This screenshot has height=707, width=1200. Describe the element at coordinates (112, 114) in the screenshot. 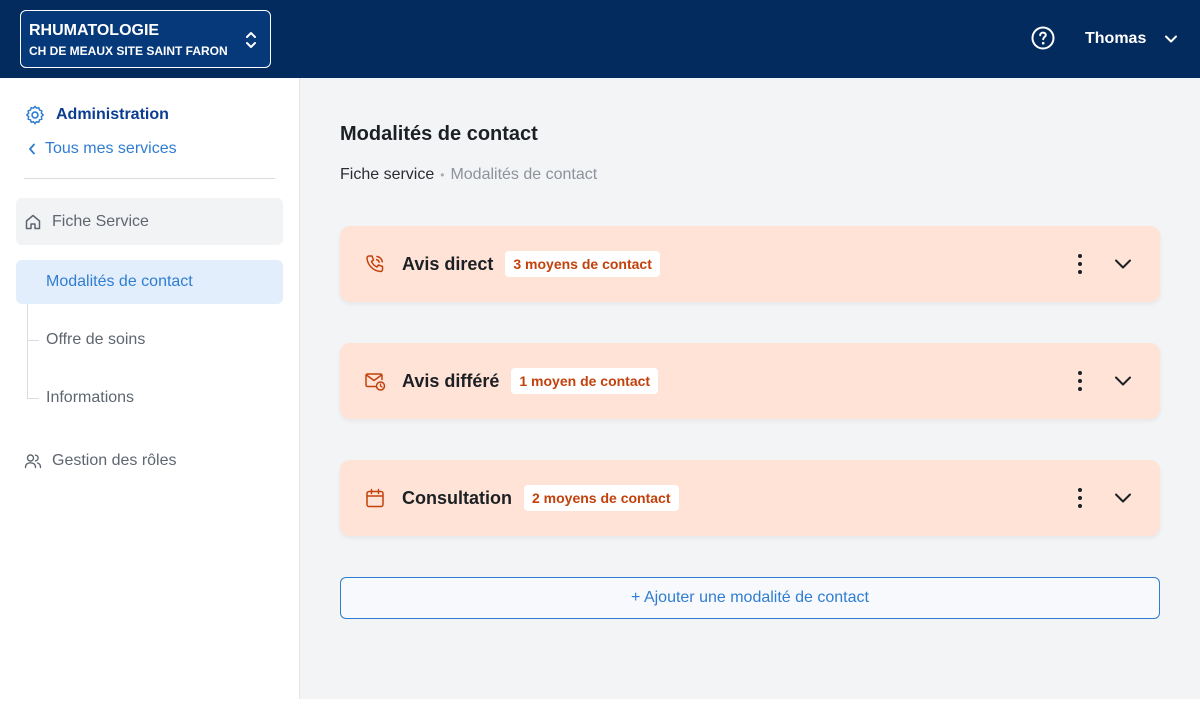

I see `admin-title-label: Administration` at that location.